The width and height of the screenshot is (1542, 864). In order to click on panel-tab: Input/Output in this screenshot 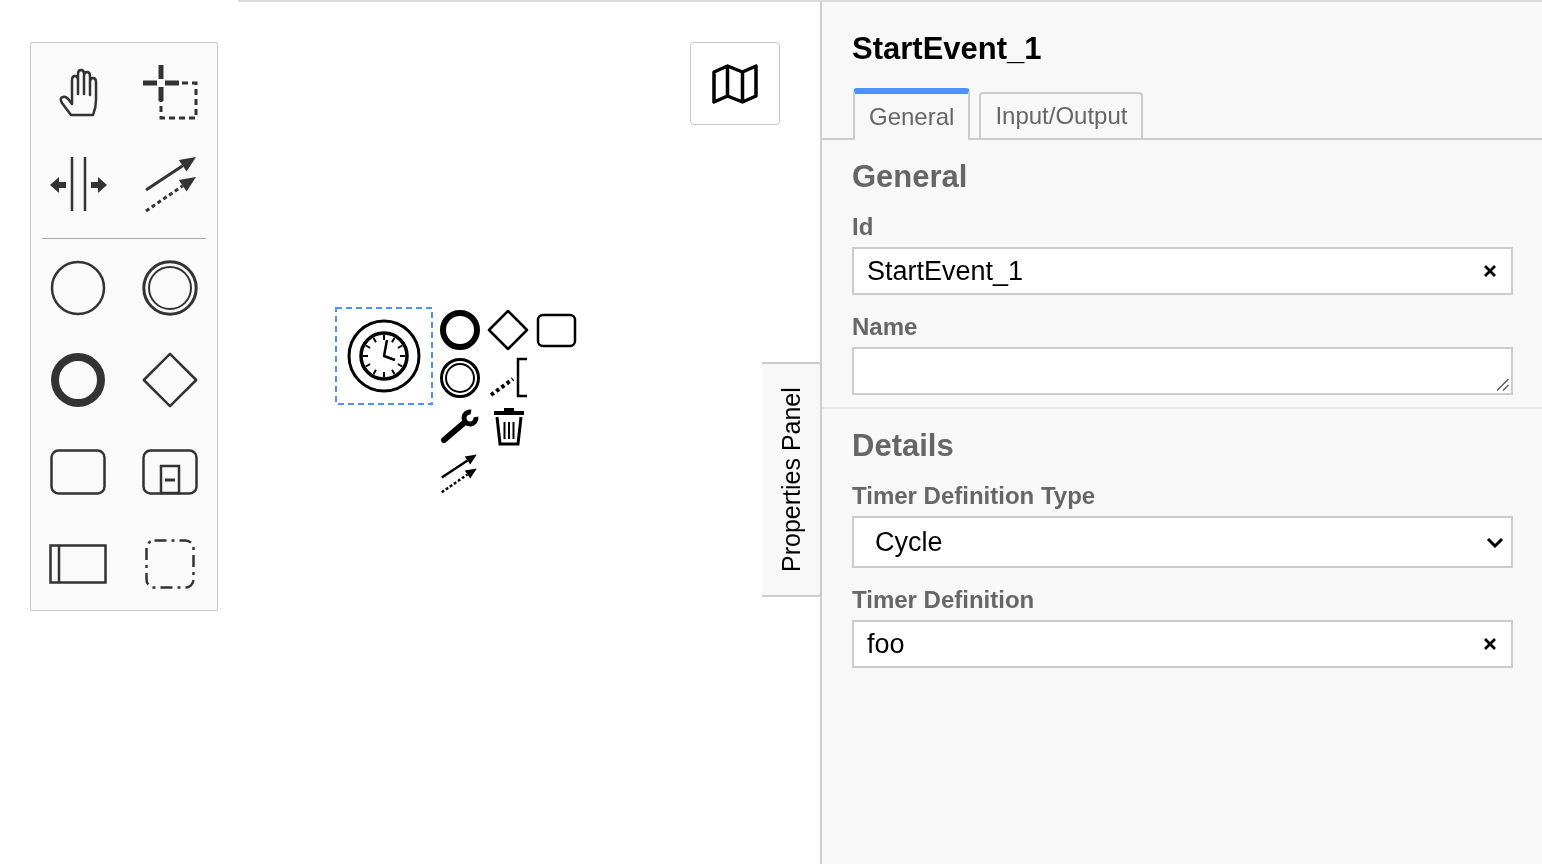, I will do `click(1061, 115)`.